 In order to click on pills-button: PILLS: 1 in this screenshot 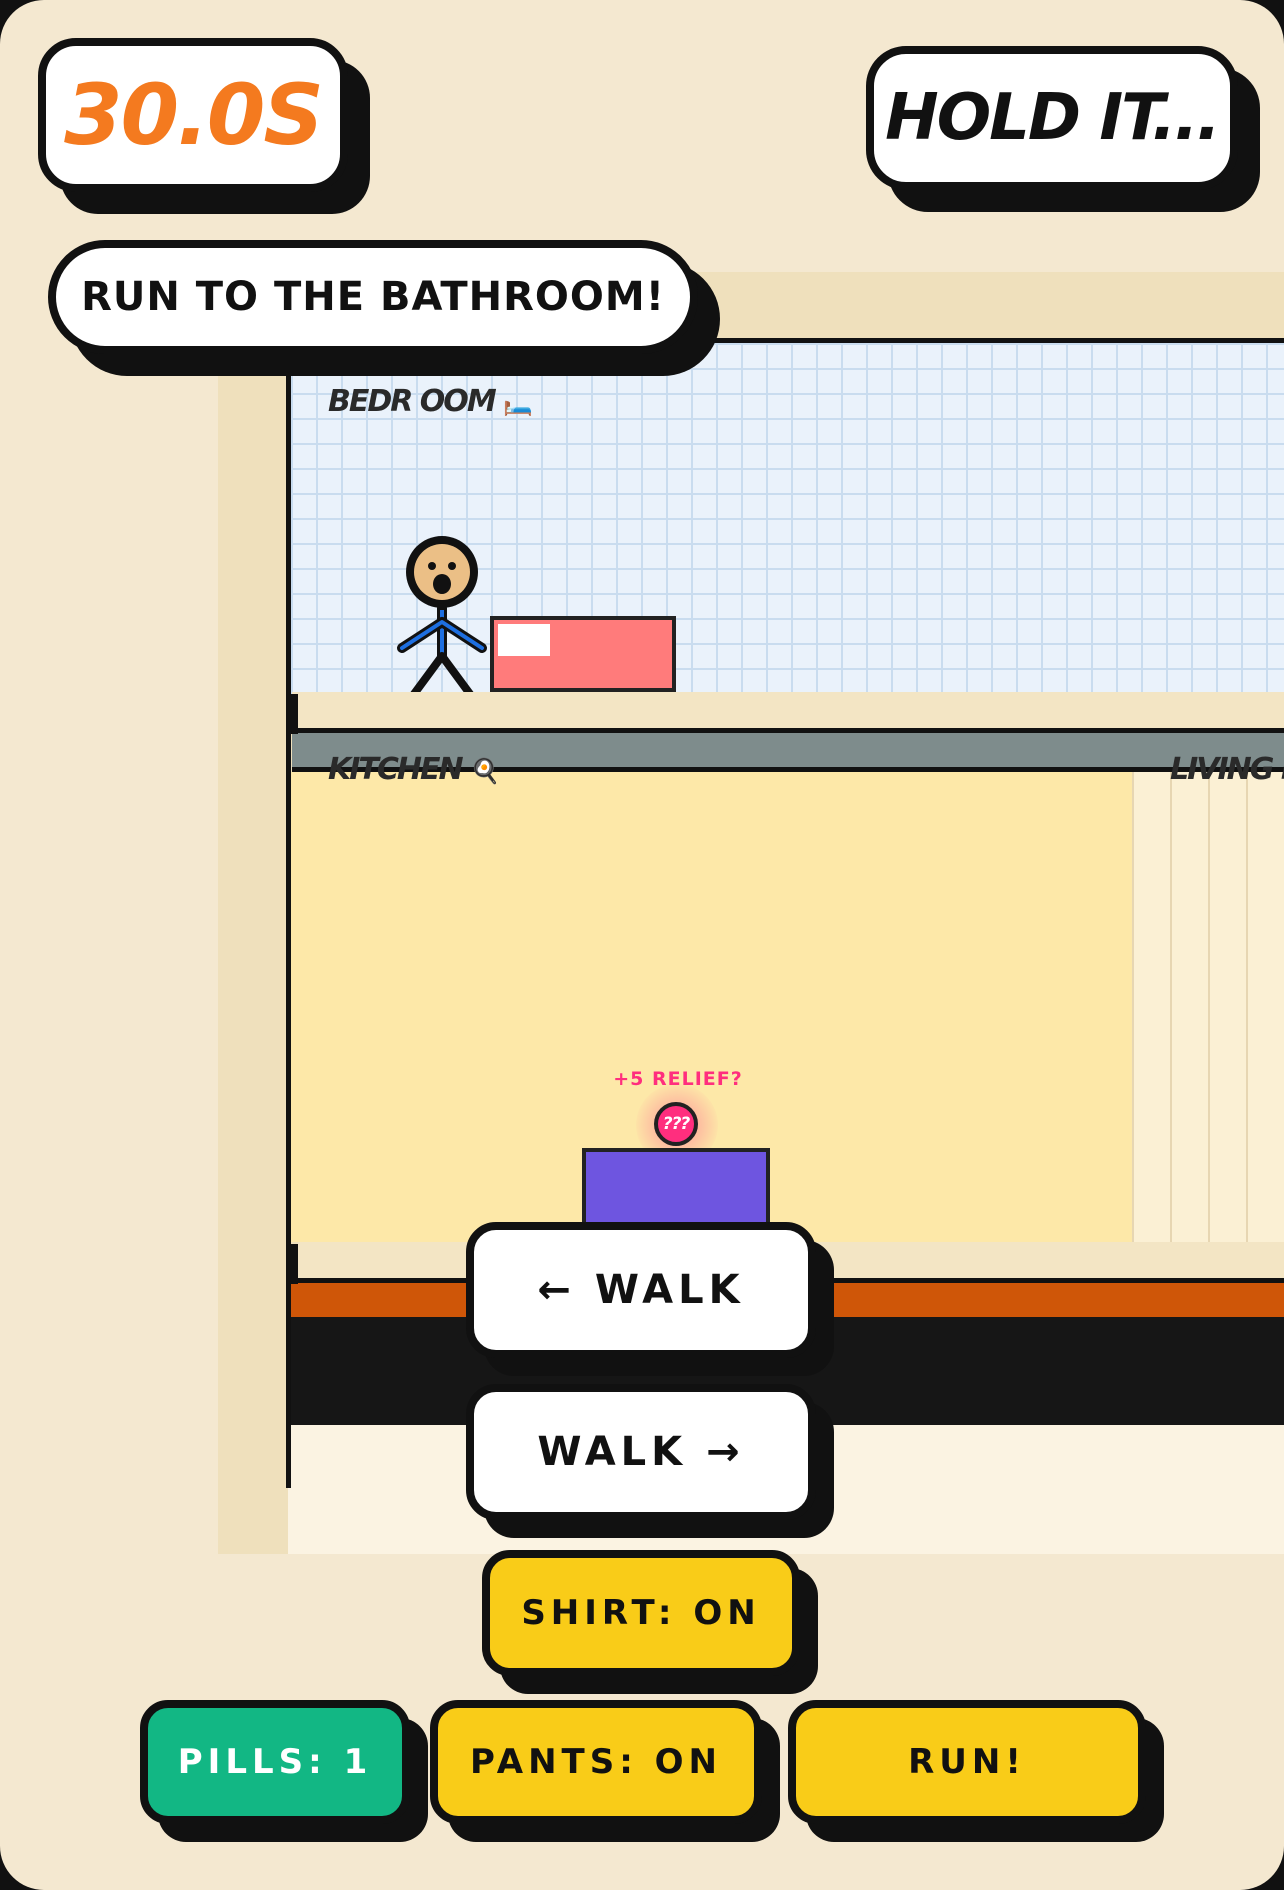, I will do `click(275, 1762)`.